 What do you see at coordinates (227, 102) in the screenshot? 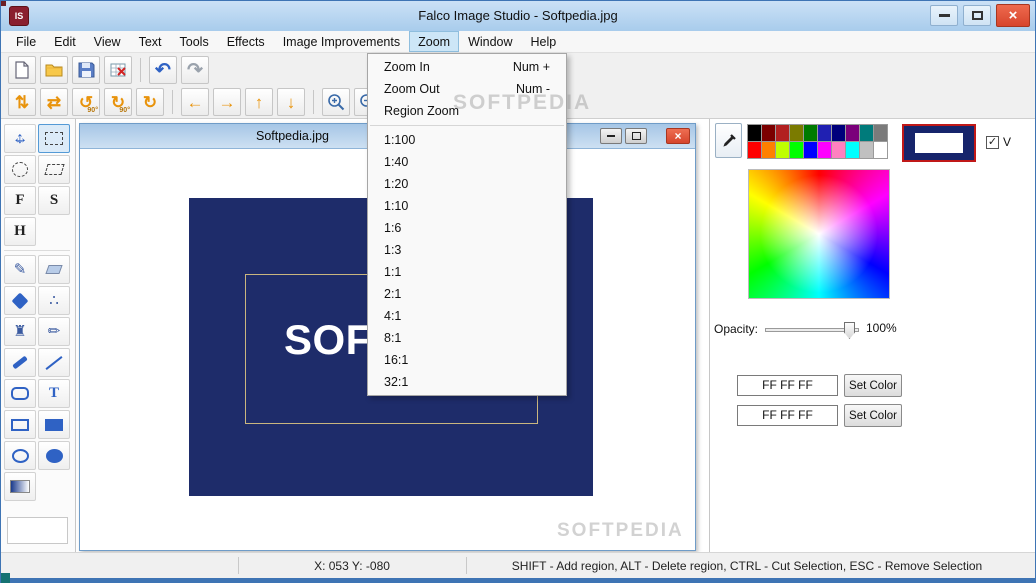
I see `shift-right-button: →` at bounding box center [227, 102].